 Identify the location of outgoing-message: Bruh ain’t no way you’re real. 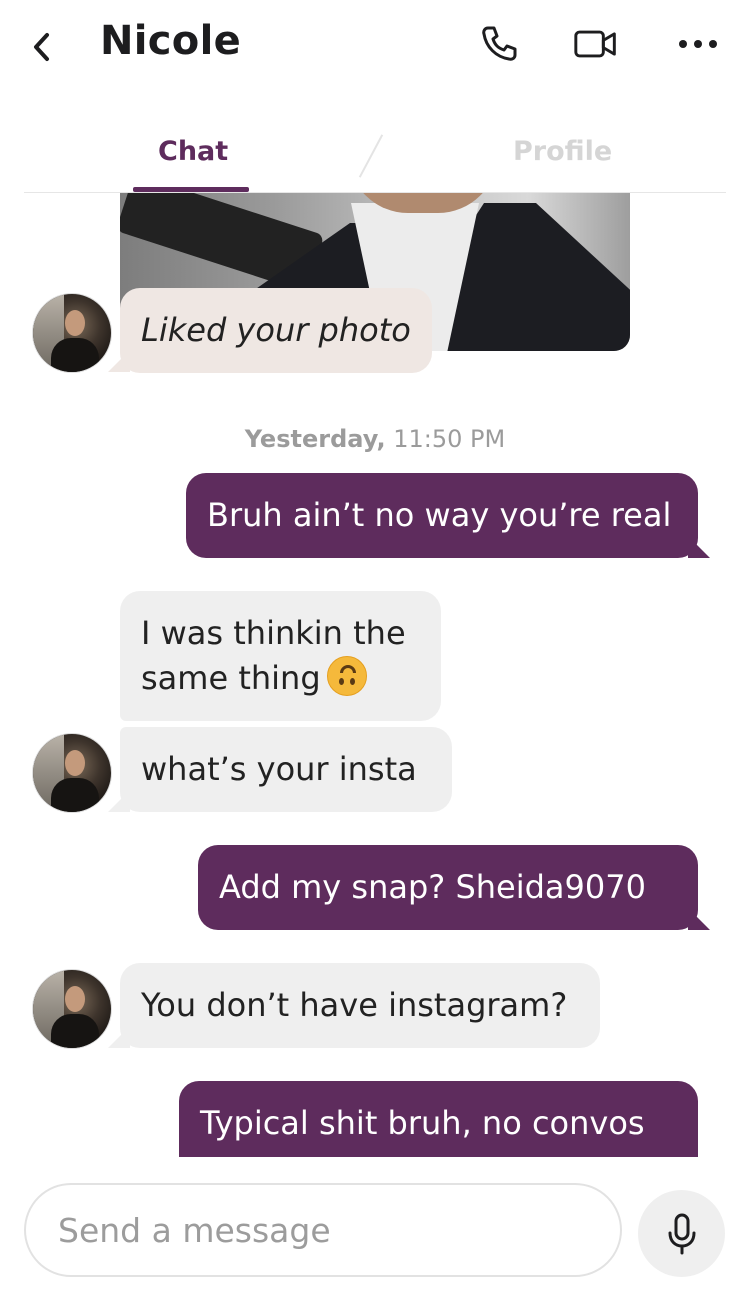
(442, 515).